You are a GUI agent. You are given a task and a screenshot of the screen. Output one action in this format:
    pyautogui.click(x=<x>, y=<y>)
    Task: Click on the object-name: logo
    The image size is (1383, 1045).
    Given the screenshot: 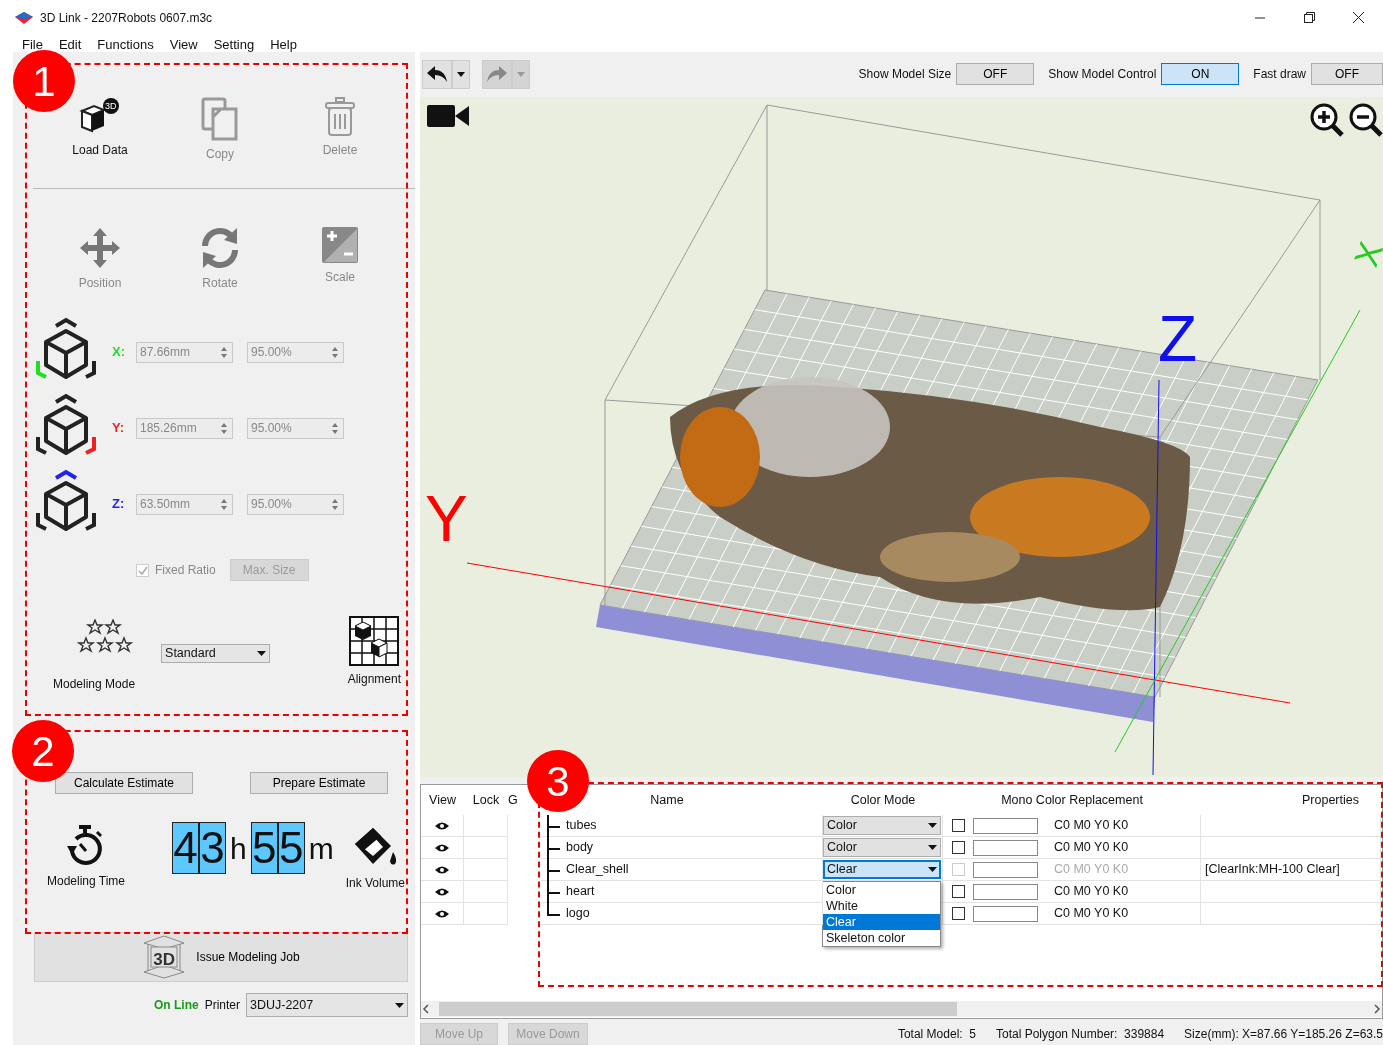 What is the action you would take?
    pyautogui.click(x=578, y=914)
    